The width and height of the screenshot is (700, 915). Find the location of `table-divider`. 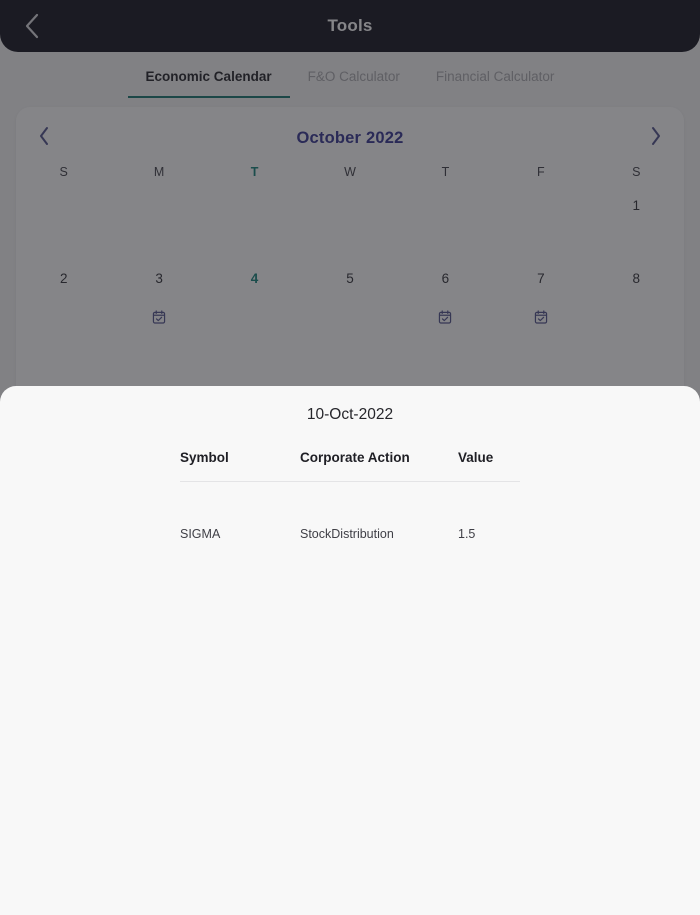

table-divider is located at coordinates (350, 481).